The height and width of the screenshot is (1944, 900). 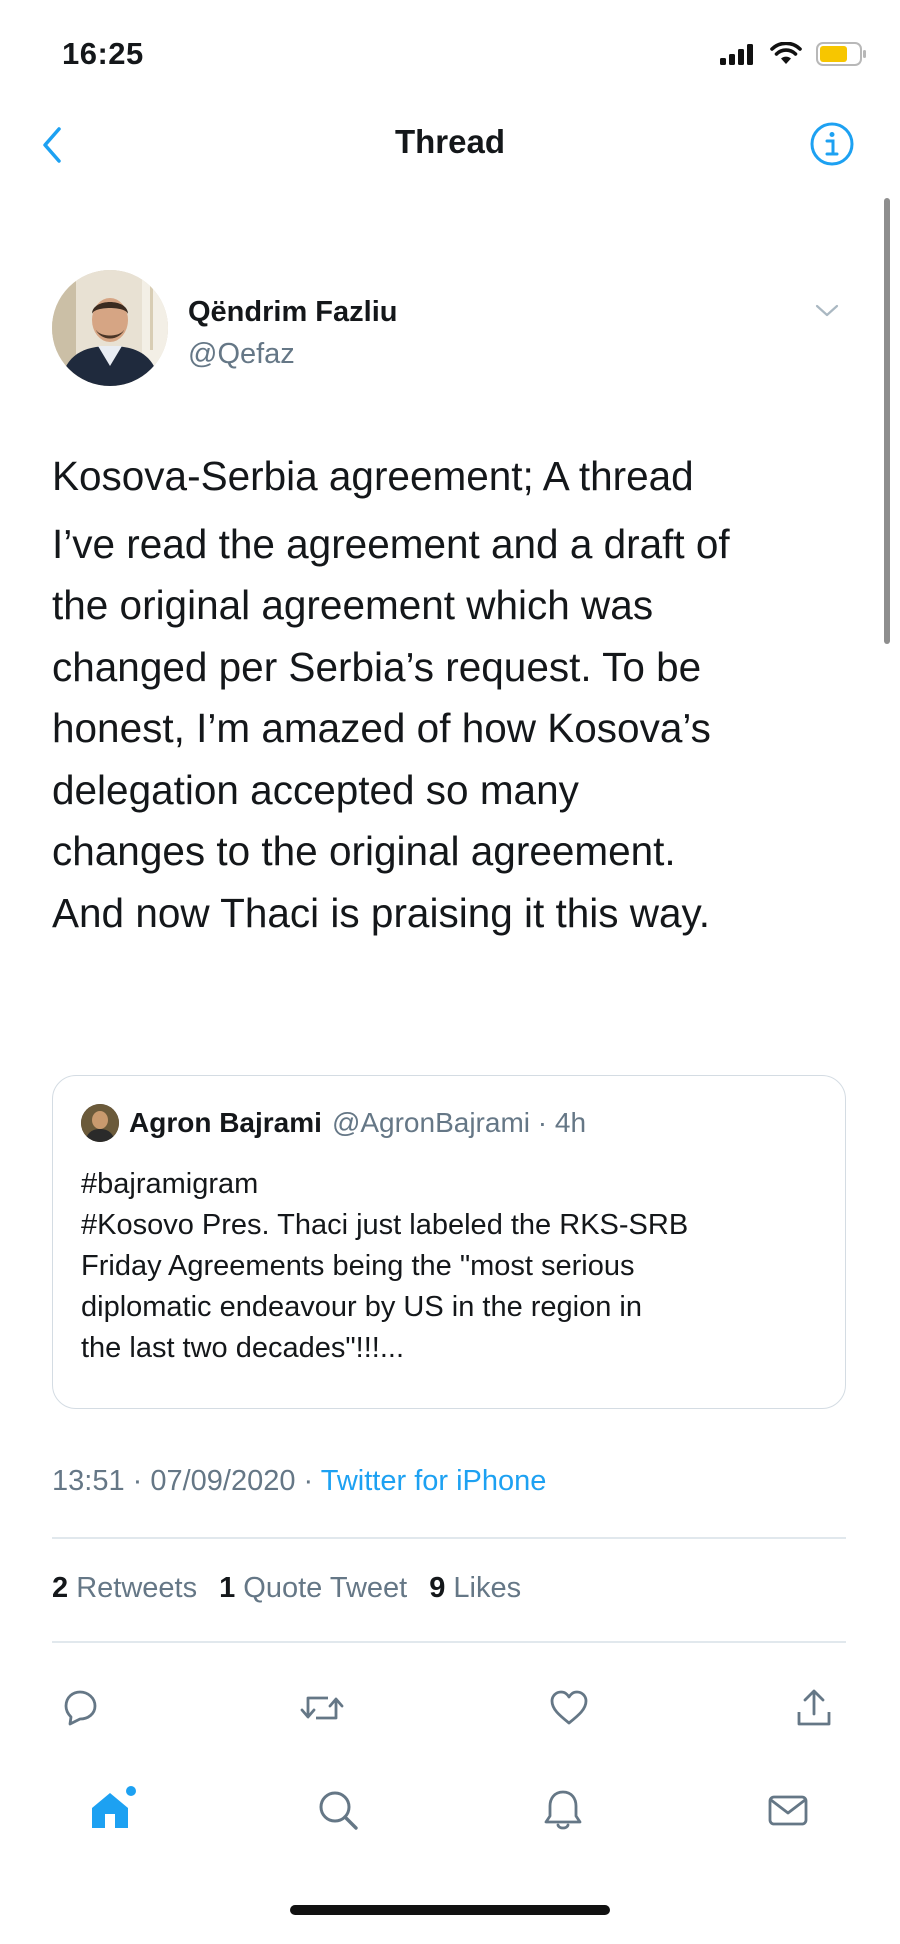 I want to click on tab-bar, so click(x=450, y=1830).